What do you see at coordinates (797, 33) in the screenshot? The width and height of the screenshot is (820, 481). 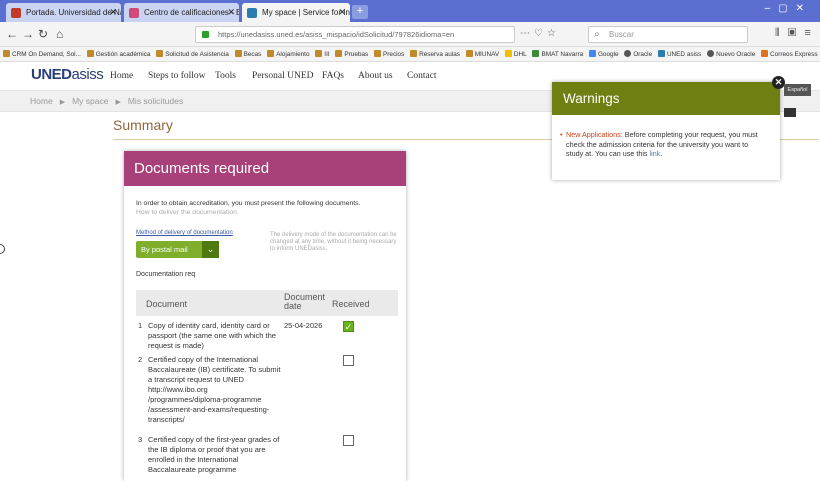 I see `toolbar-icons: ⫴▣≡` at bounding box center [797, 33].